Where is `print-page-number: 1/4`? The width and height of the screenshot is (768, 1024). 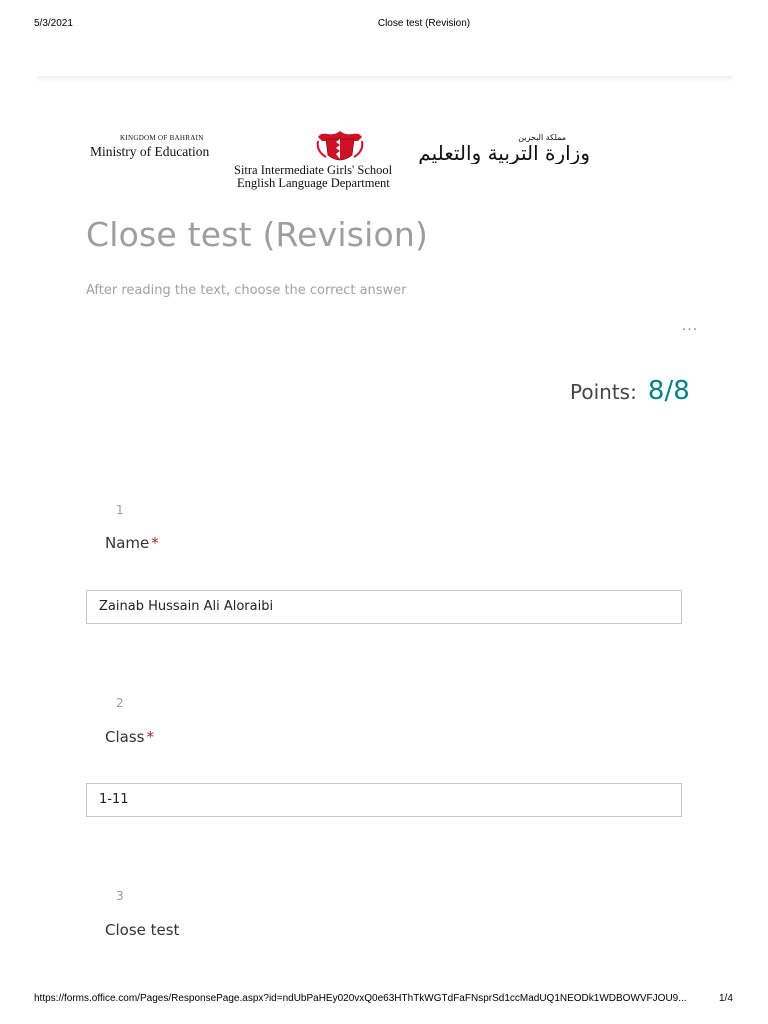 print-page-number: 1/4 is located at coordinates (726, 998).